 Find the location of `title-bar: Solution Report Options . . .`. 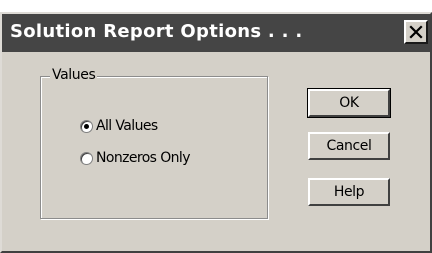

title-bar: Solution Report Options . . . is located at coordinates (216, 33).